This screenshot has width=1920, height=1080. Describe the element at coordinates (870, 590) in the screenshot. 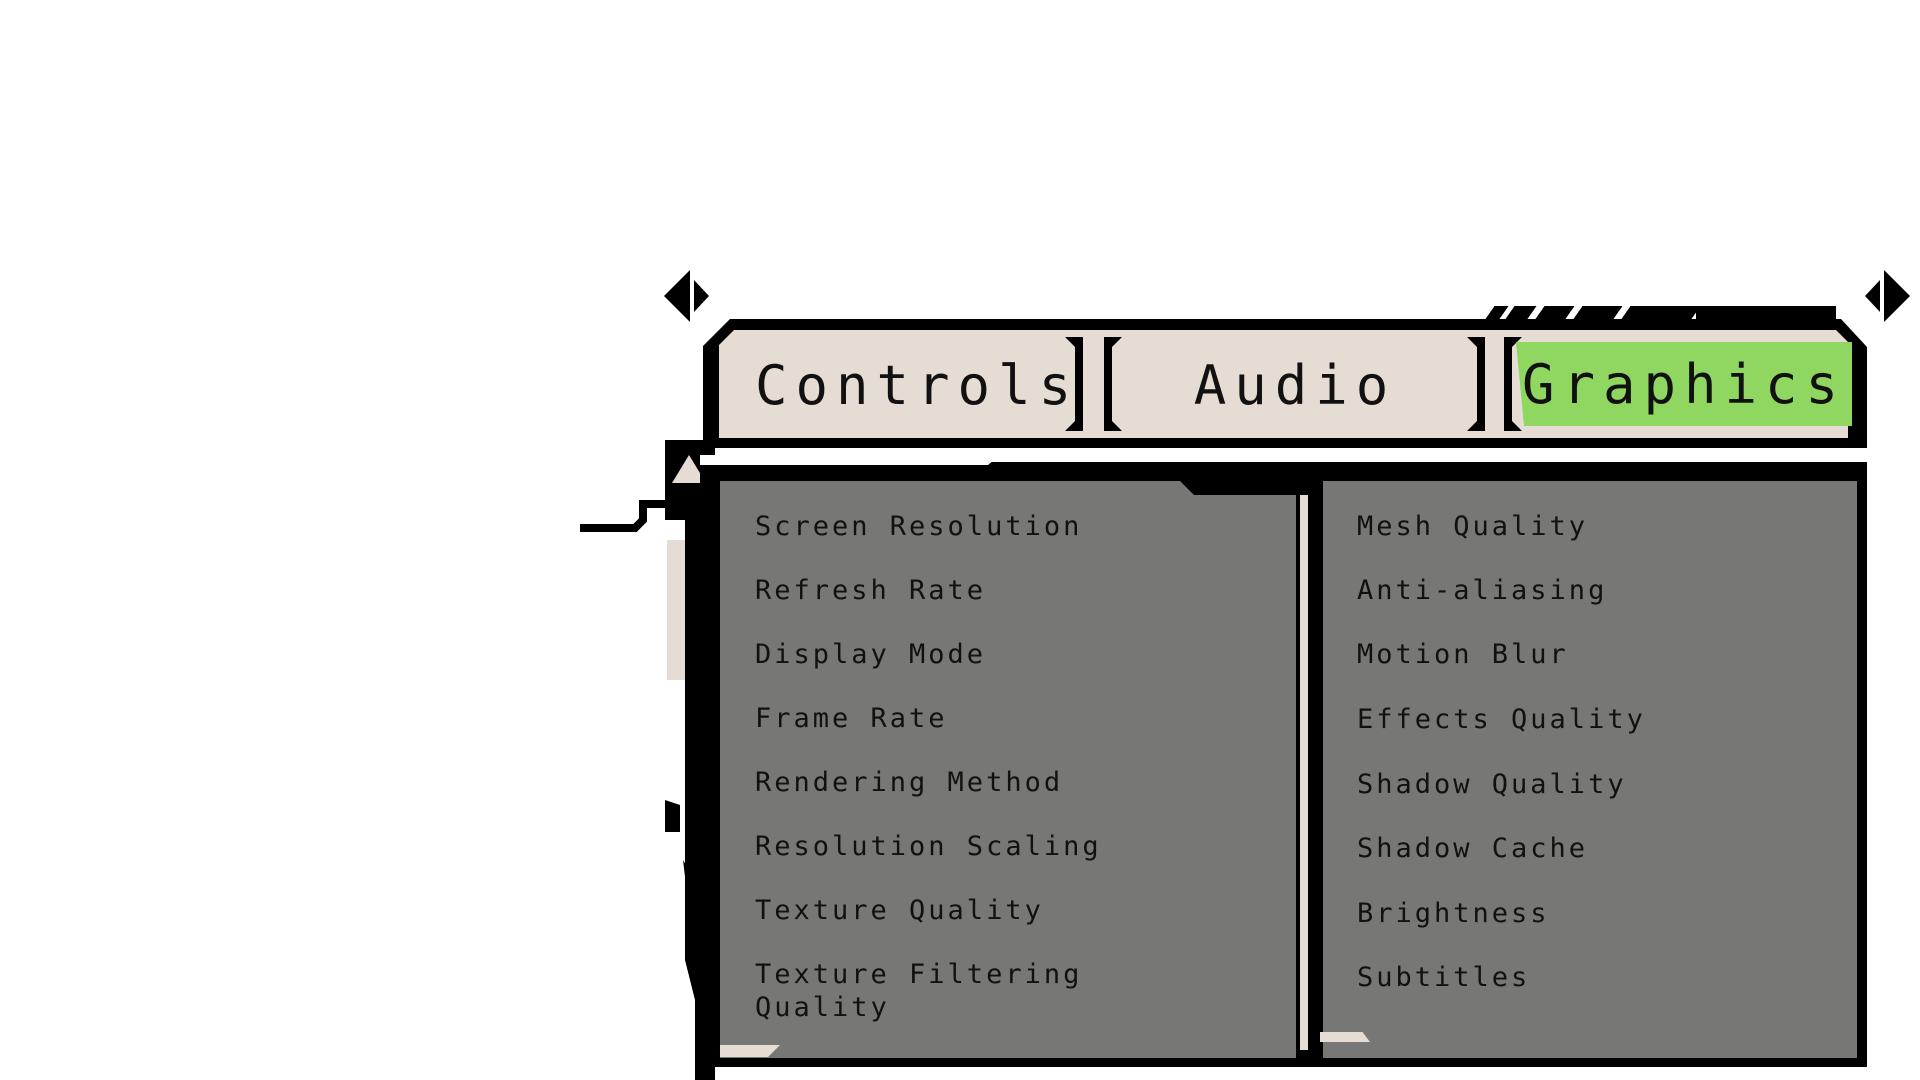

I see `setting-refresh-rate: Refresh Rate` at that location.